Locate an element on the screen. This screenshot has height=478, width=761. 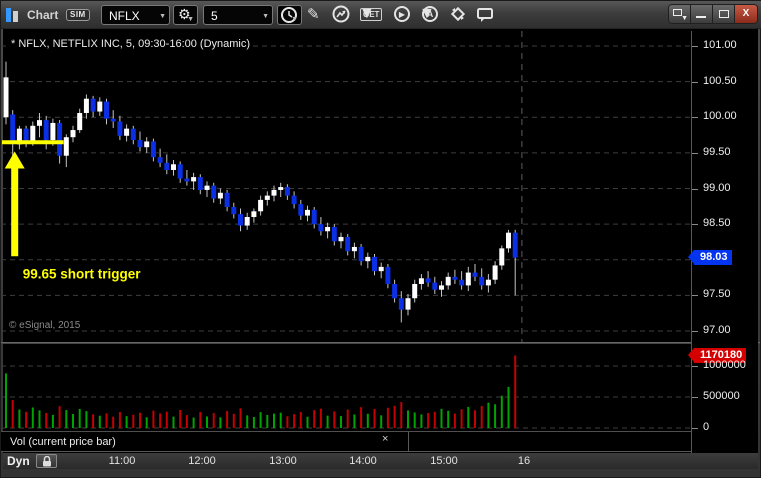
minimize-button is located at coordinates (702, 14).